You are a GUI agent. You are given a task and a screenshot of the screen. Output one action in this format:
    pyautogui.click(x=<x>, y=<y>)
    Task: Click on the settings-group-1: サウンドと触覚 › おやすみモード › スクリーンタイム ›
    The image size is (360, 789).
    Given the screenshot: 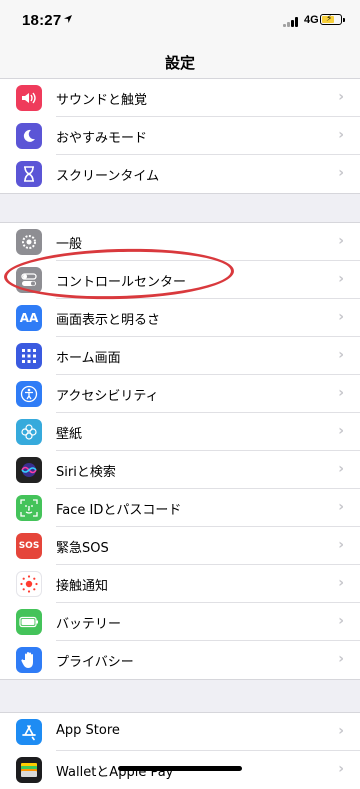 What is the action you would take?
    pyautogui.click(x=180, y=136)
    